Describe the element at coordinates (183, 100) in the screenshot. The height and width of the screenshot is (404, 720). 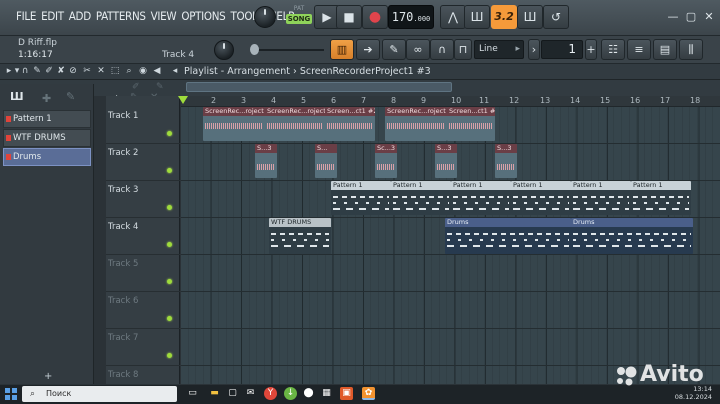
I see `playhead-marker` at that location.